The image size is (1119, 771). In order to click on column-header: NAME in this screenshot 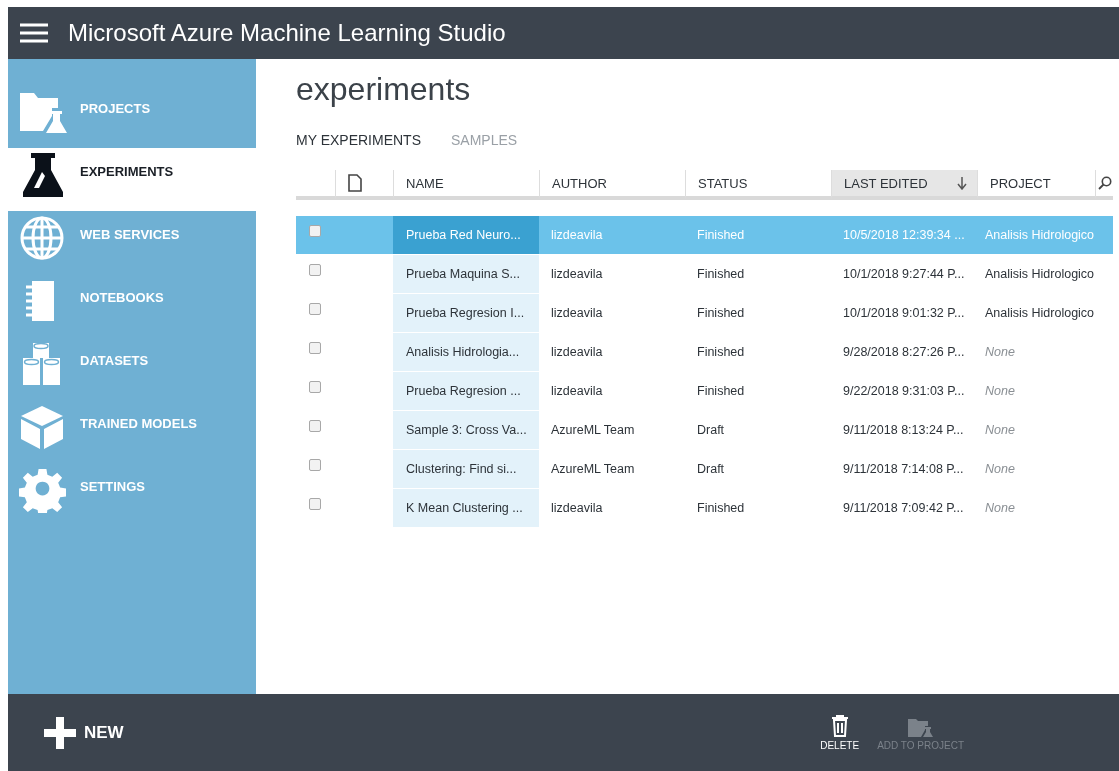, I will do `click(466, 185)`.